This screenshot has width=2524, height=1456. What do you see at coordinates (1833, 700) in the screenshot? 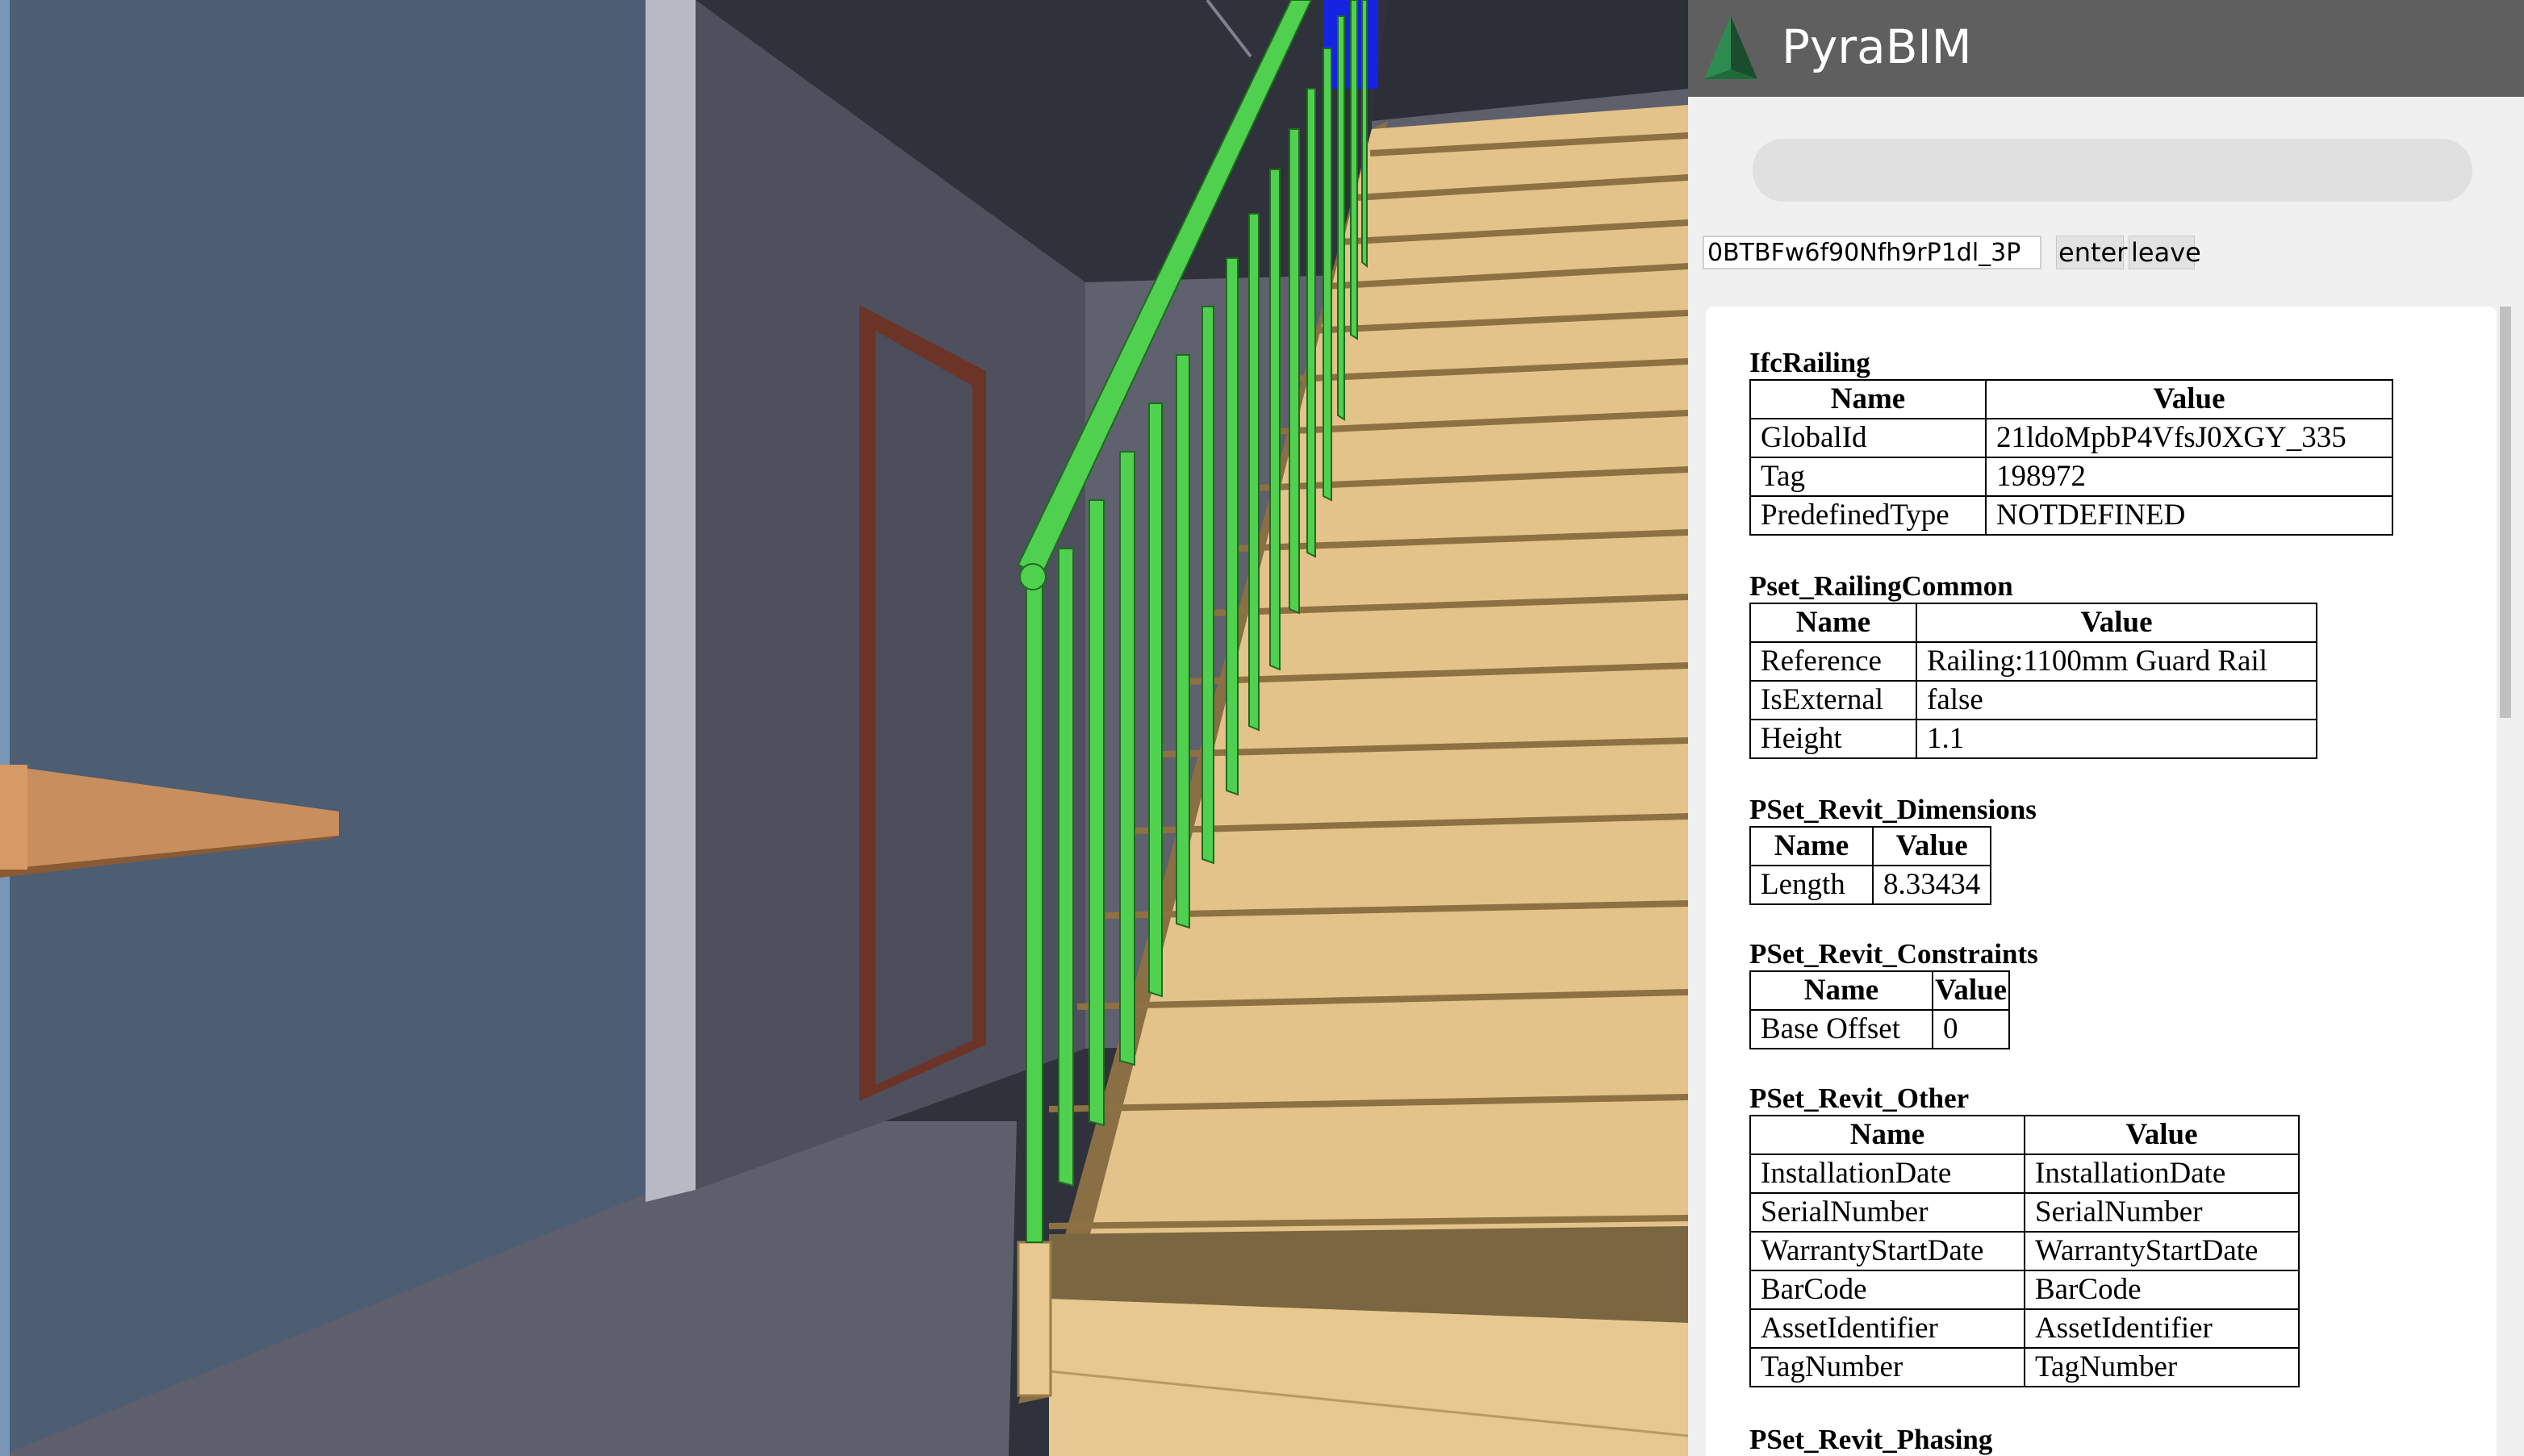
I see `property-name: IsExternal` at bounding box center [1833, 700].